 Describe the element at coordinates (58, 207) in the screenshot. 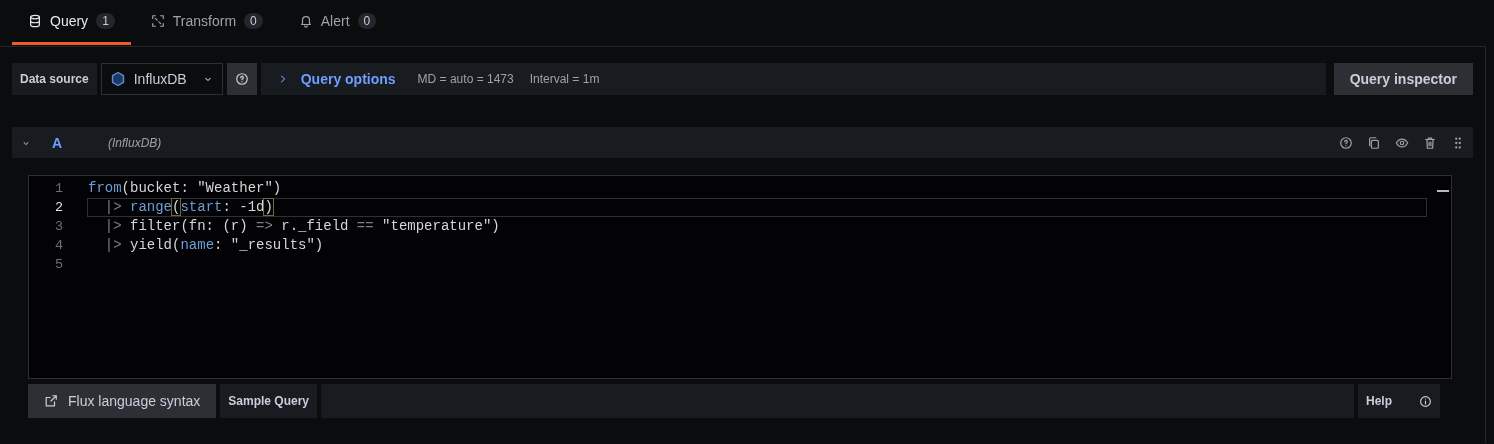

I see `line-number: 2` at that location.